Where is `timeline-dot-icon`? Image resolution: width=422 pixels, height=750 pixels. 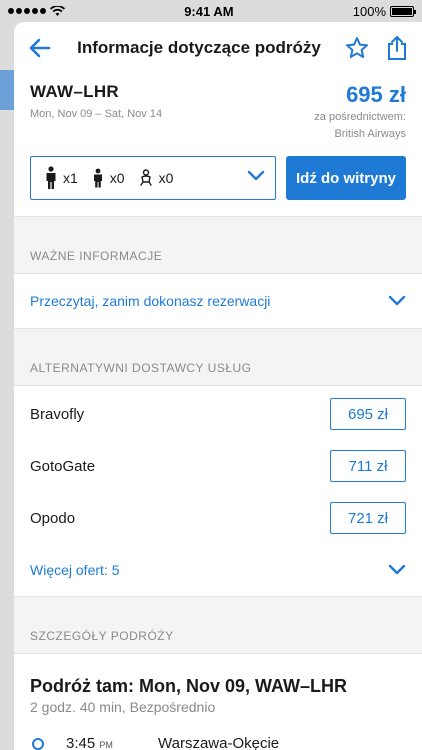
timeline-dot-icon is located at coordinates (38, 743).